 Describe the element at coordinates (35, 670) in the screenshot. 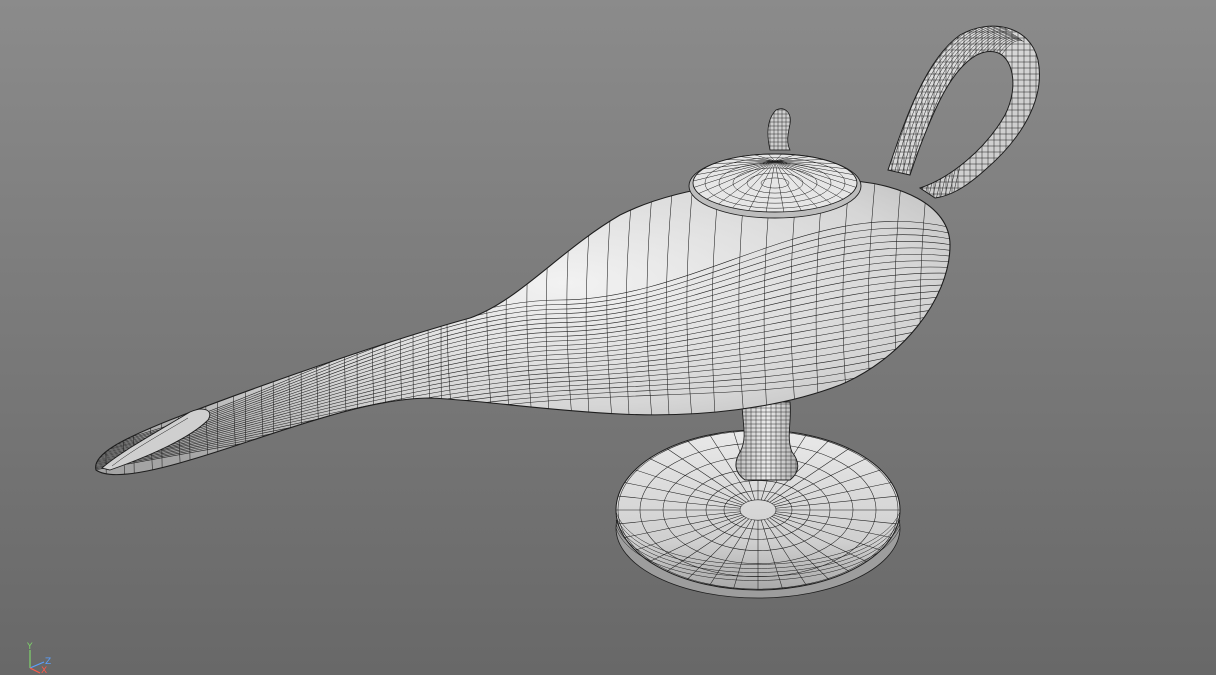

I see `x-axis-line` at that location.